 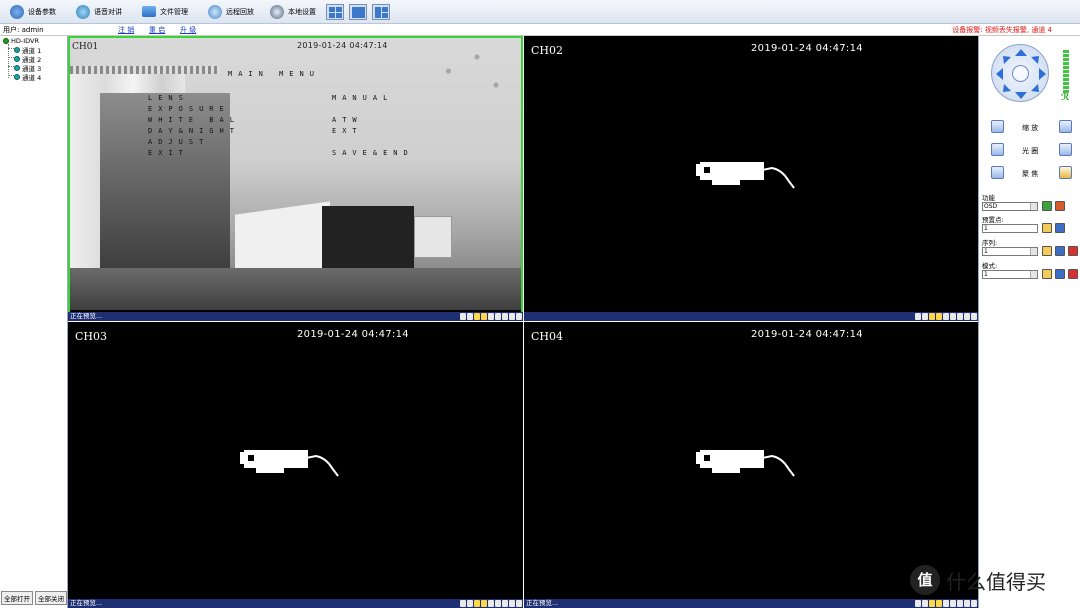 I want to click on function-select: OSD, so click(x=1010, y=206).